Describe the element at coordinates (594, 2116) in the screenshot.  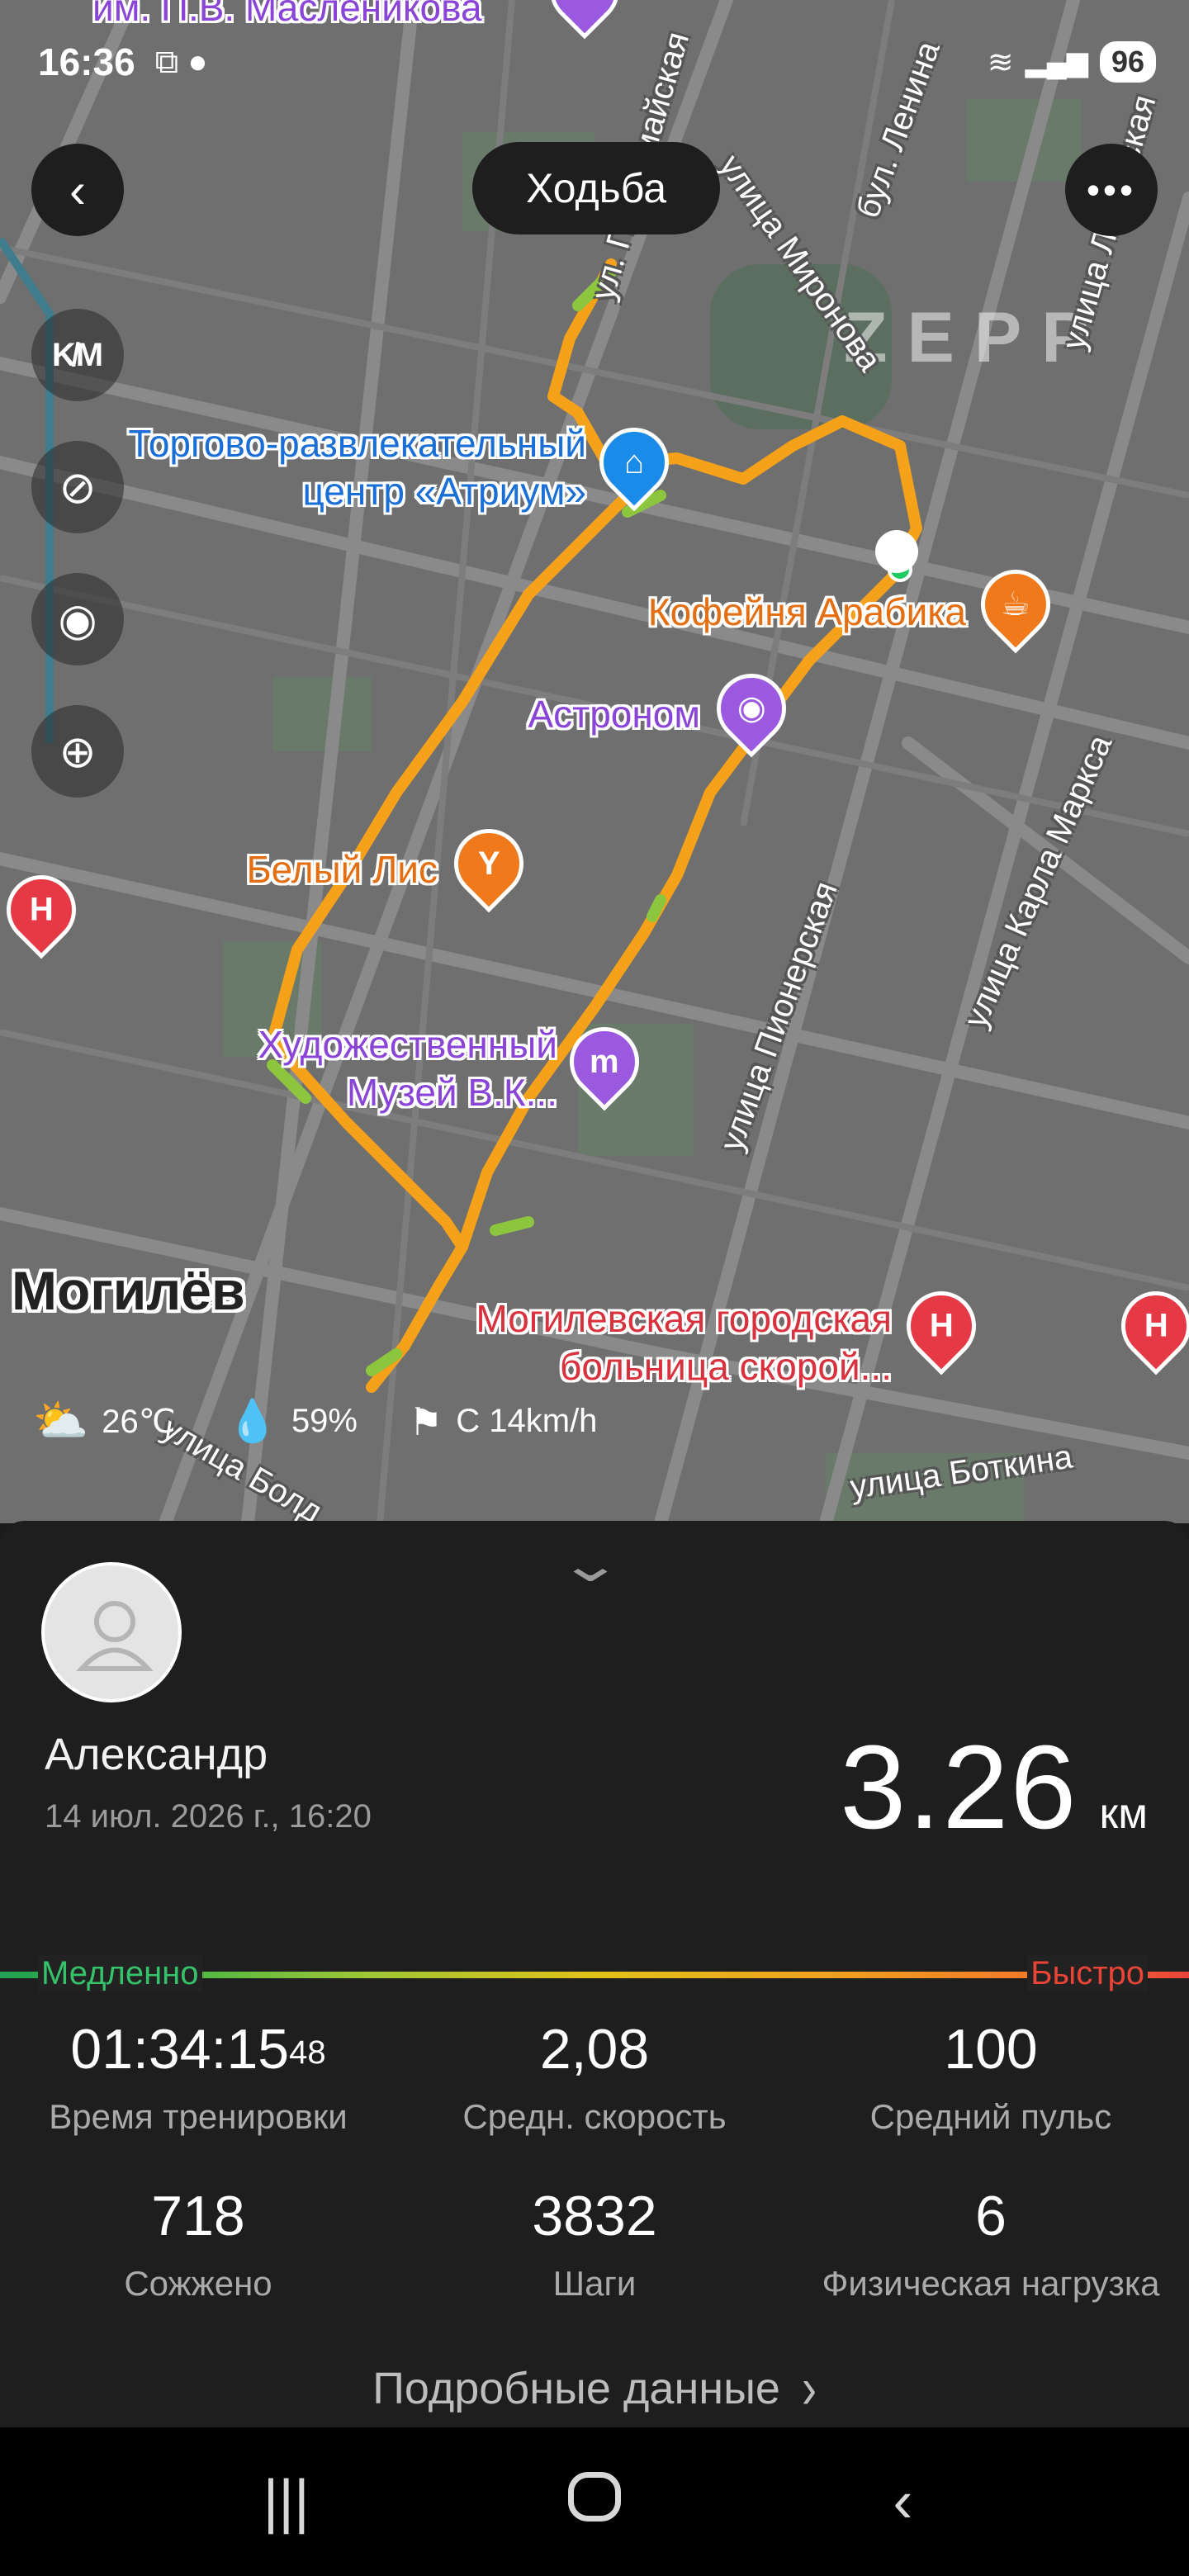
I see `stat-label: Средн. скорость` at that location.